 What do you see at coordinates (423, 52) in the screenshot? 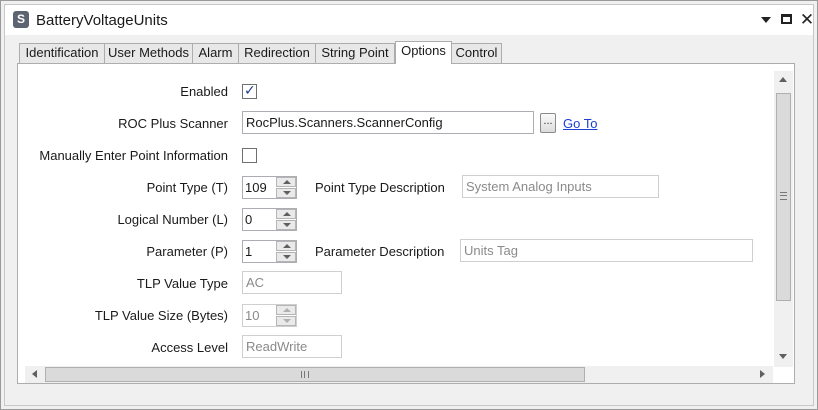
I see `tab-options: Options` at bounding box center [423, 52].